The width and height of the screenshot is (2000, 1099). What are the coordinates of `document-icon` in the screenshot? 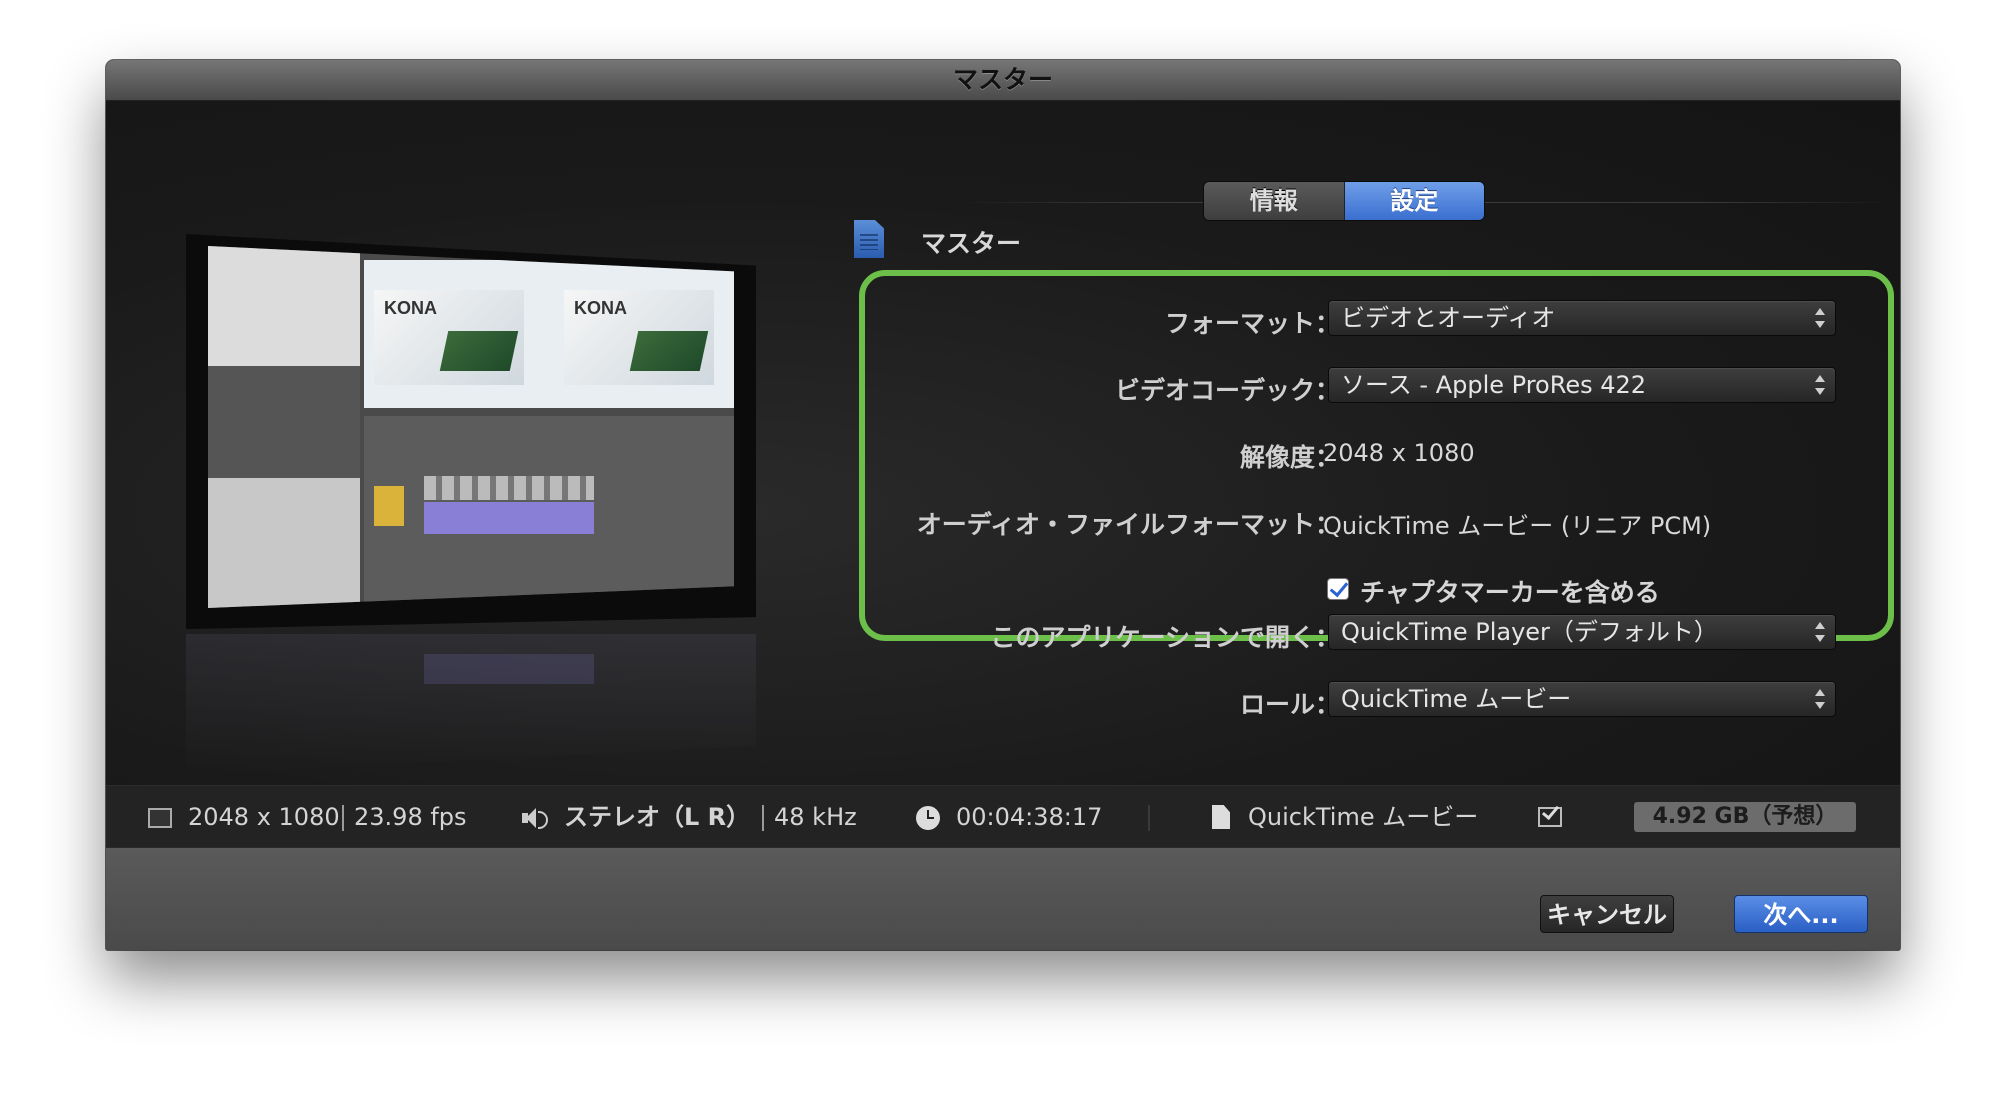 It's located at (1221, 817).